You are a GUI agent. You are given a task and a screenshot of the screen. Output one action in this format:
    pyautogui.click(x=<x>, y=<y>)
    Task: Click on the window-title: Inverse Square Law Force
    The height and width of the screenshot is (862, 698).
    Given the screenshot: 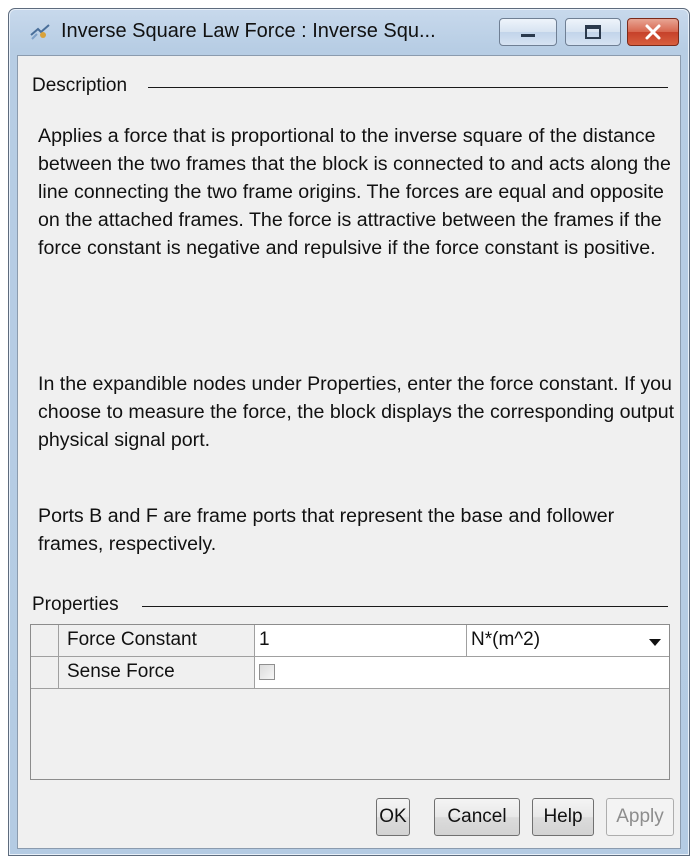 What is the action you would take?
    pyautogui.click(x=248, y=31)
    